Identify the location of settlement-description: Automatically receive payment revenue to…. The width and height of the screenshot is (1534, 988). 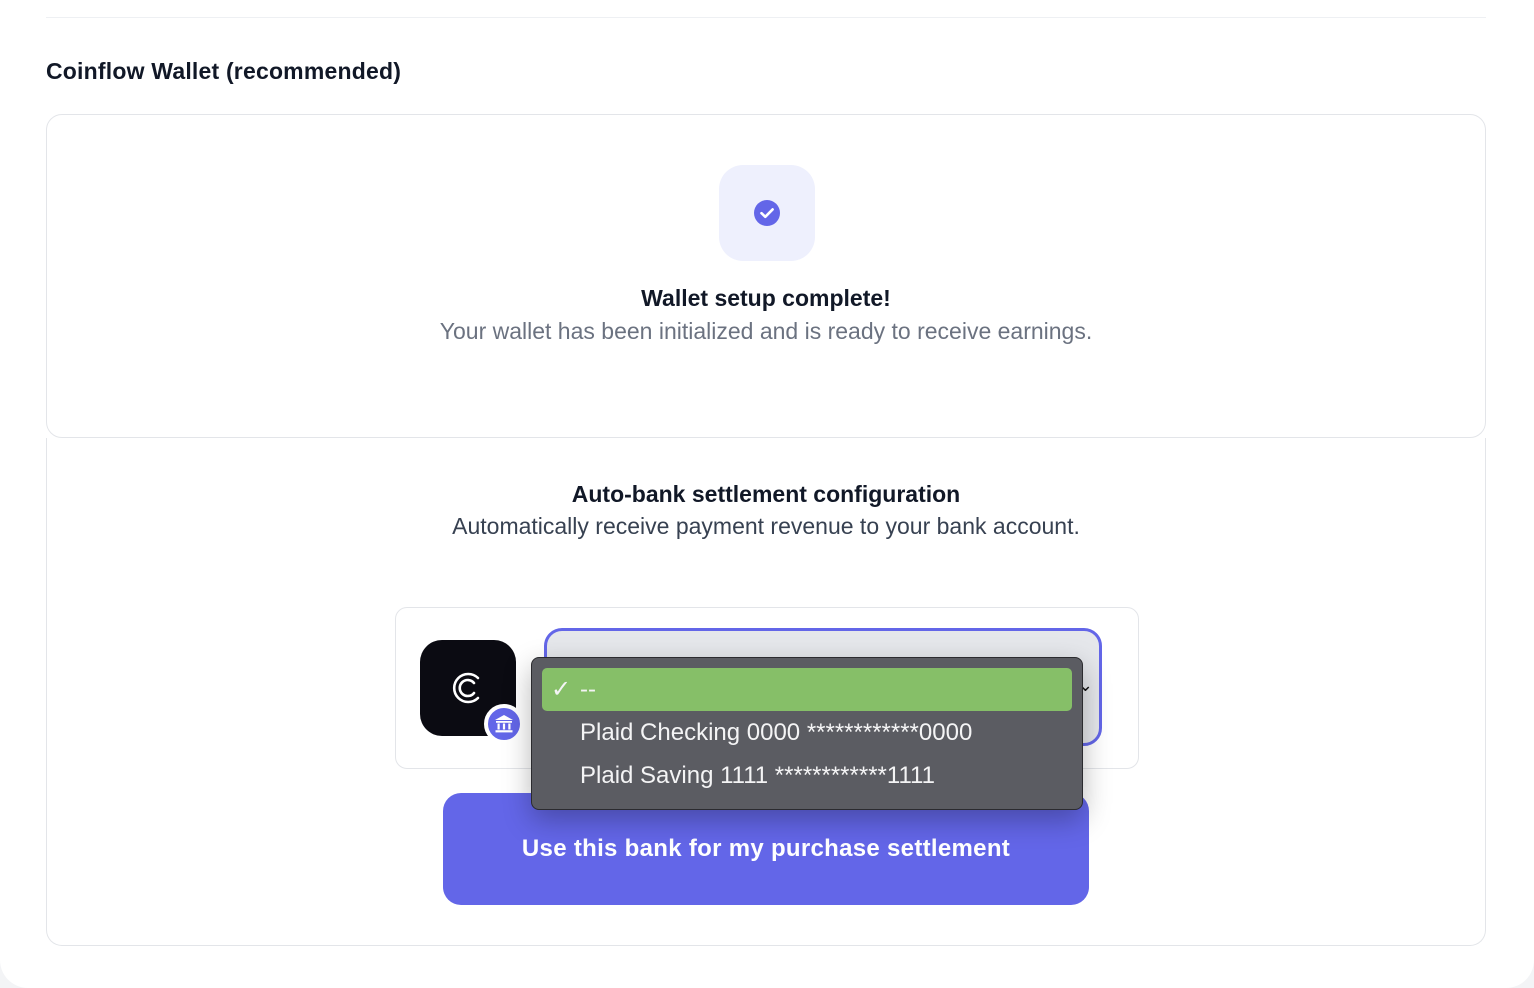
(766, 526).